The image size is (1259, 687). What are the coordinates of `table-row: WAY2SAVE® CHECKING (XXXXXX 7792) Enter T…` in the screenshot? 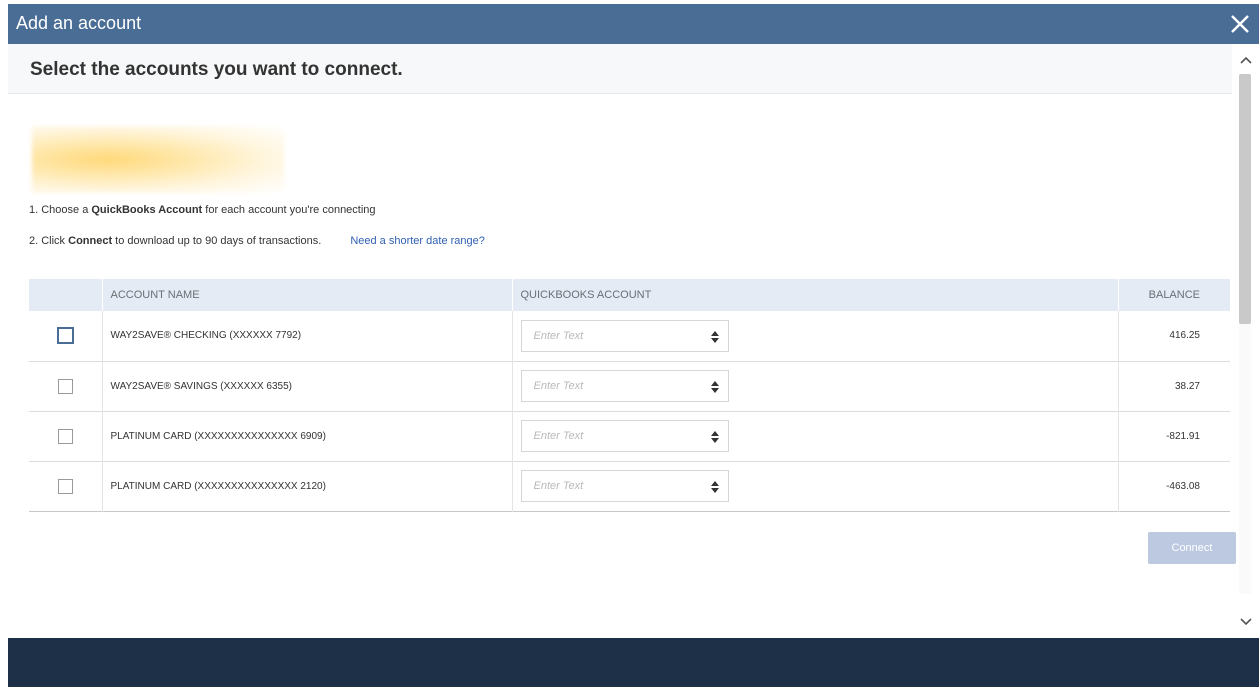 It's located at (629, 336).